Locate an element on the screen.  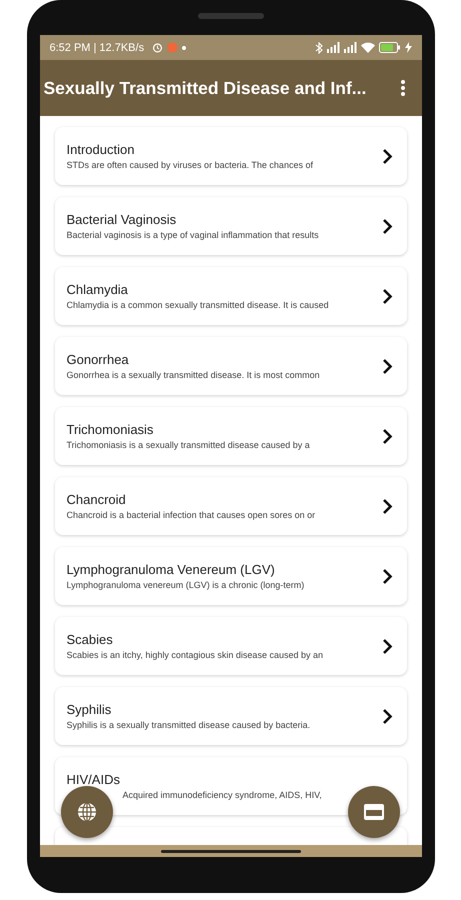
topic-title: Introduction is located at coordinates (101, 149).